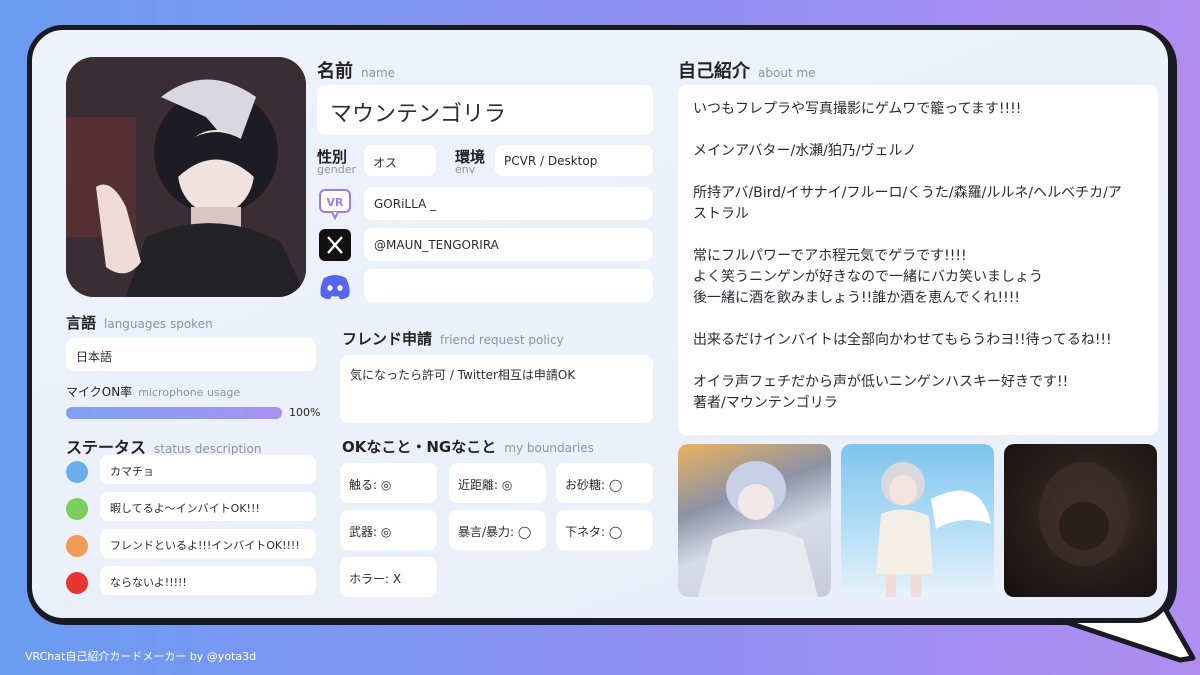 The width and height of the screenshot is (1200, 675). I want to click on languages-value: 日本語, so click(94, 357).